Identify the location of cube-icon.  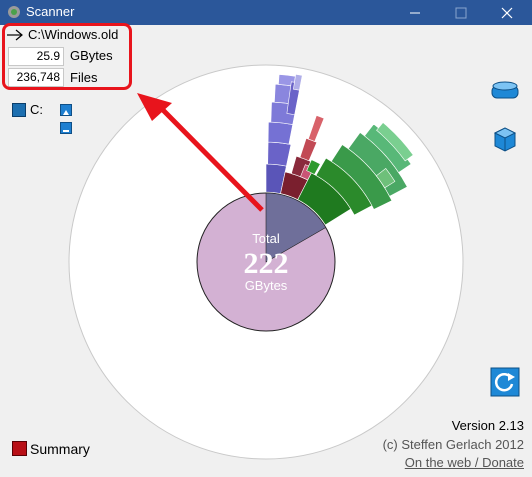
(505, 139).